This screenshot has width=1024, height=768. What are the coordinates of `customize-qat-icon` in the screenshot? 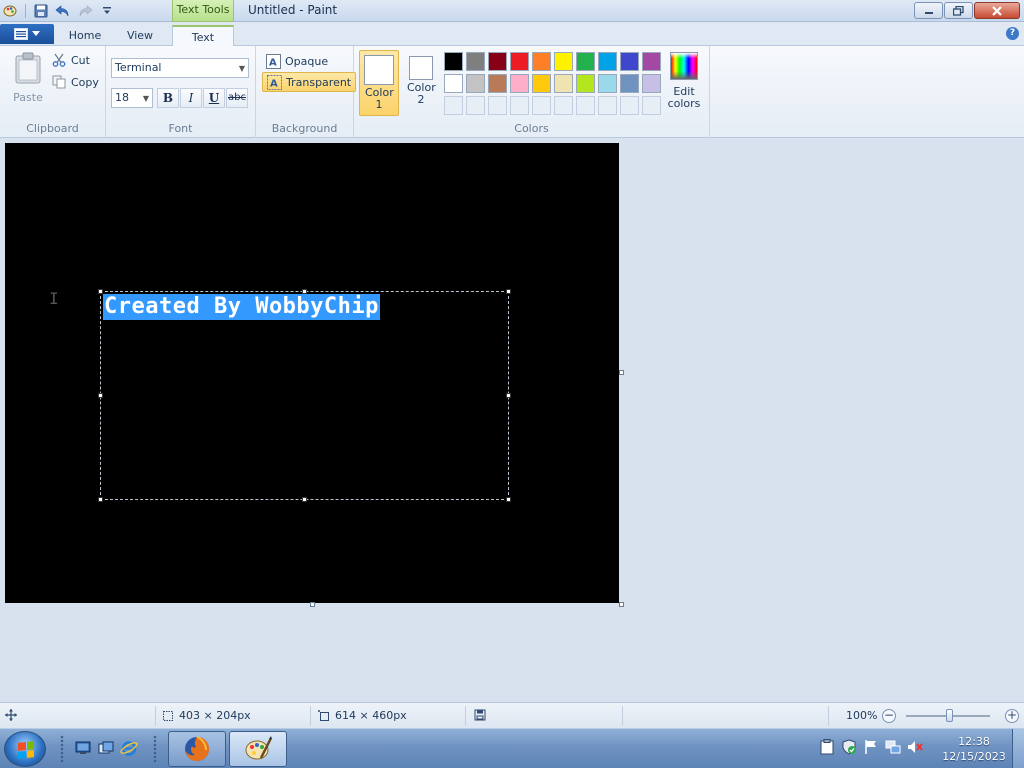 It's located at (107, 11).